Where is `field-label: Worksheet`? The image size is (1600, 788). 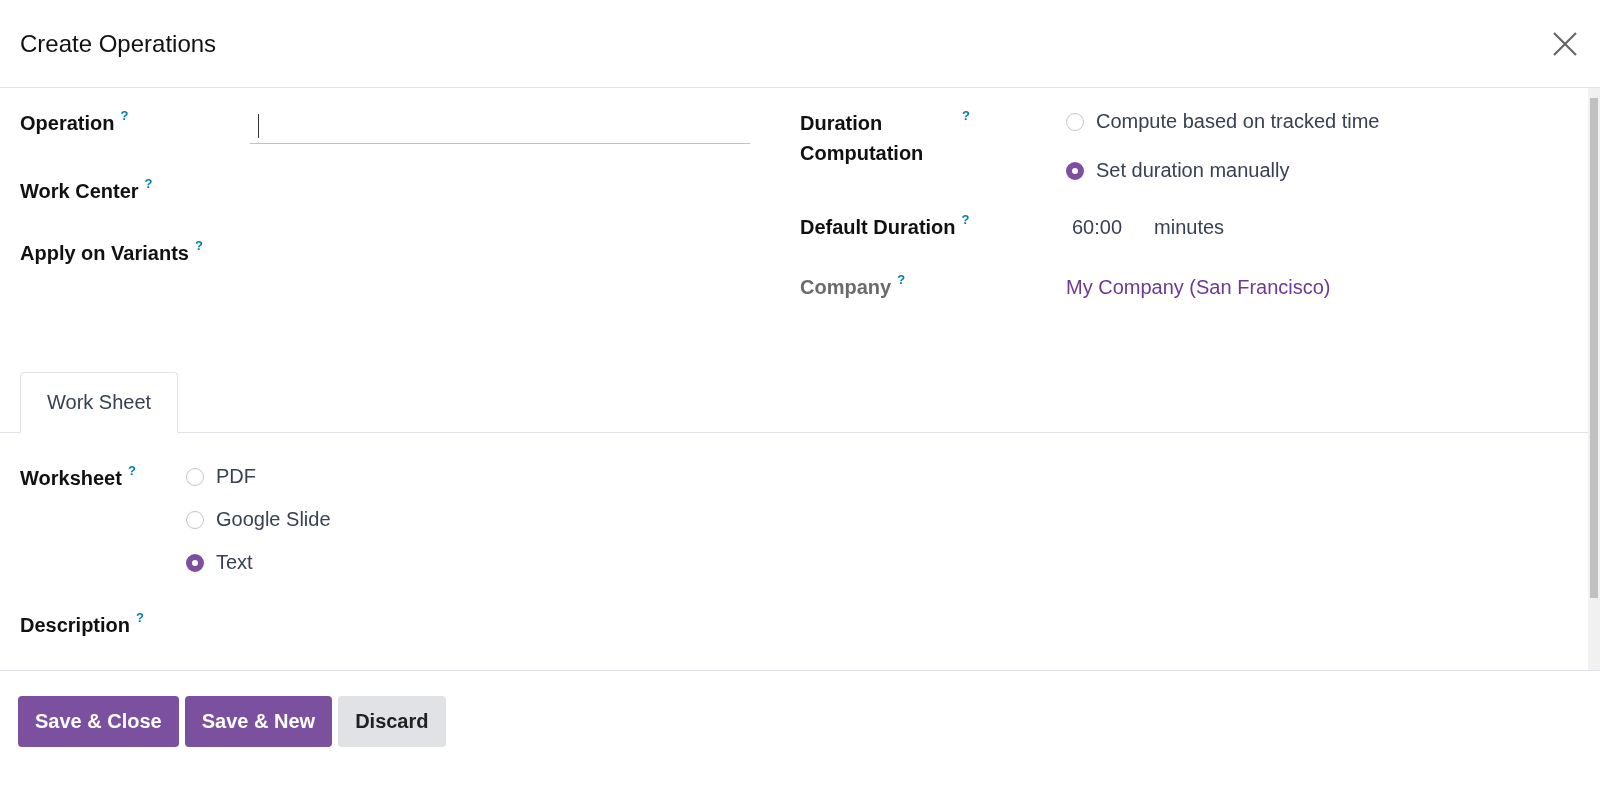 field-label: Worksheet is located at coordinates (71, 478).